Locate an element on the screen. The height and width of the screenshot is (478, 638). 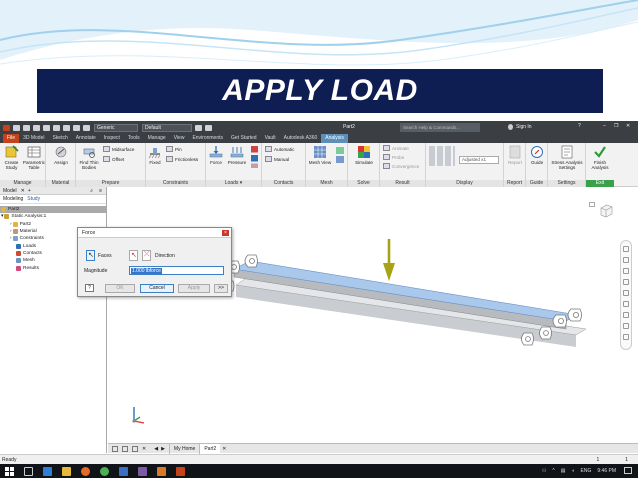
people-icon: ⚇ is located at coordinates (544, 471).